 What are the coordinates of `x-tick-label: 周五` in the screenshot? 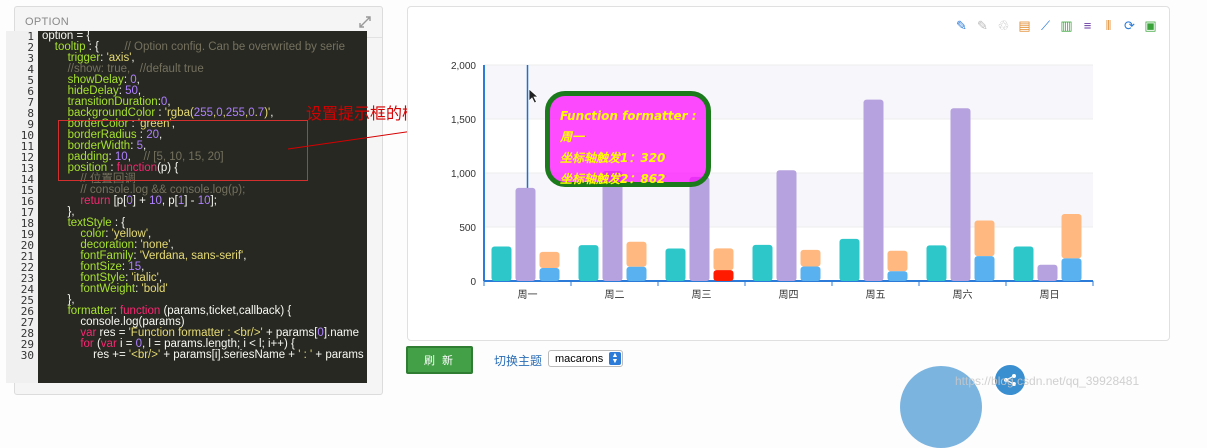 It's located at (876, 295).